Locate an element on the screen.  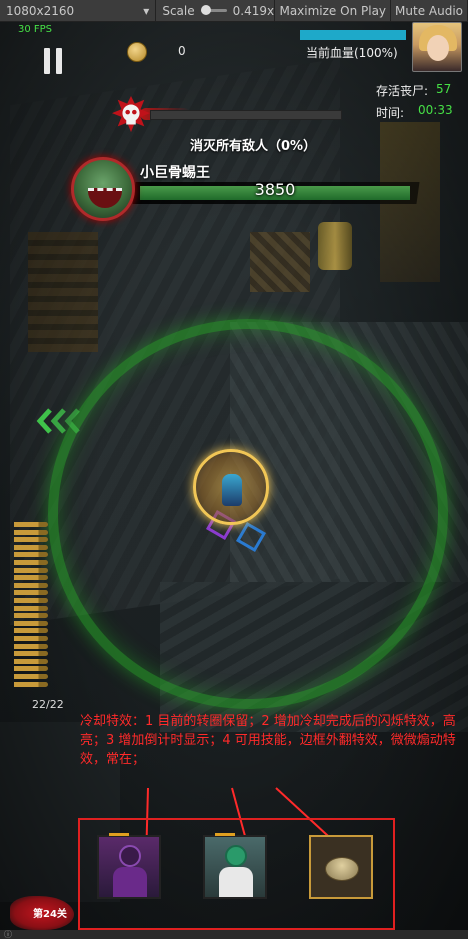
player-hp-bar is located at coordinates (353, 35).